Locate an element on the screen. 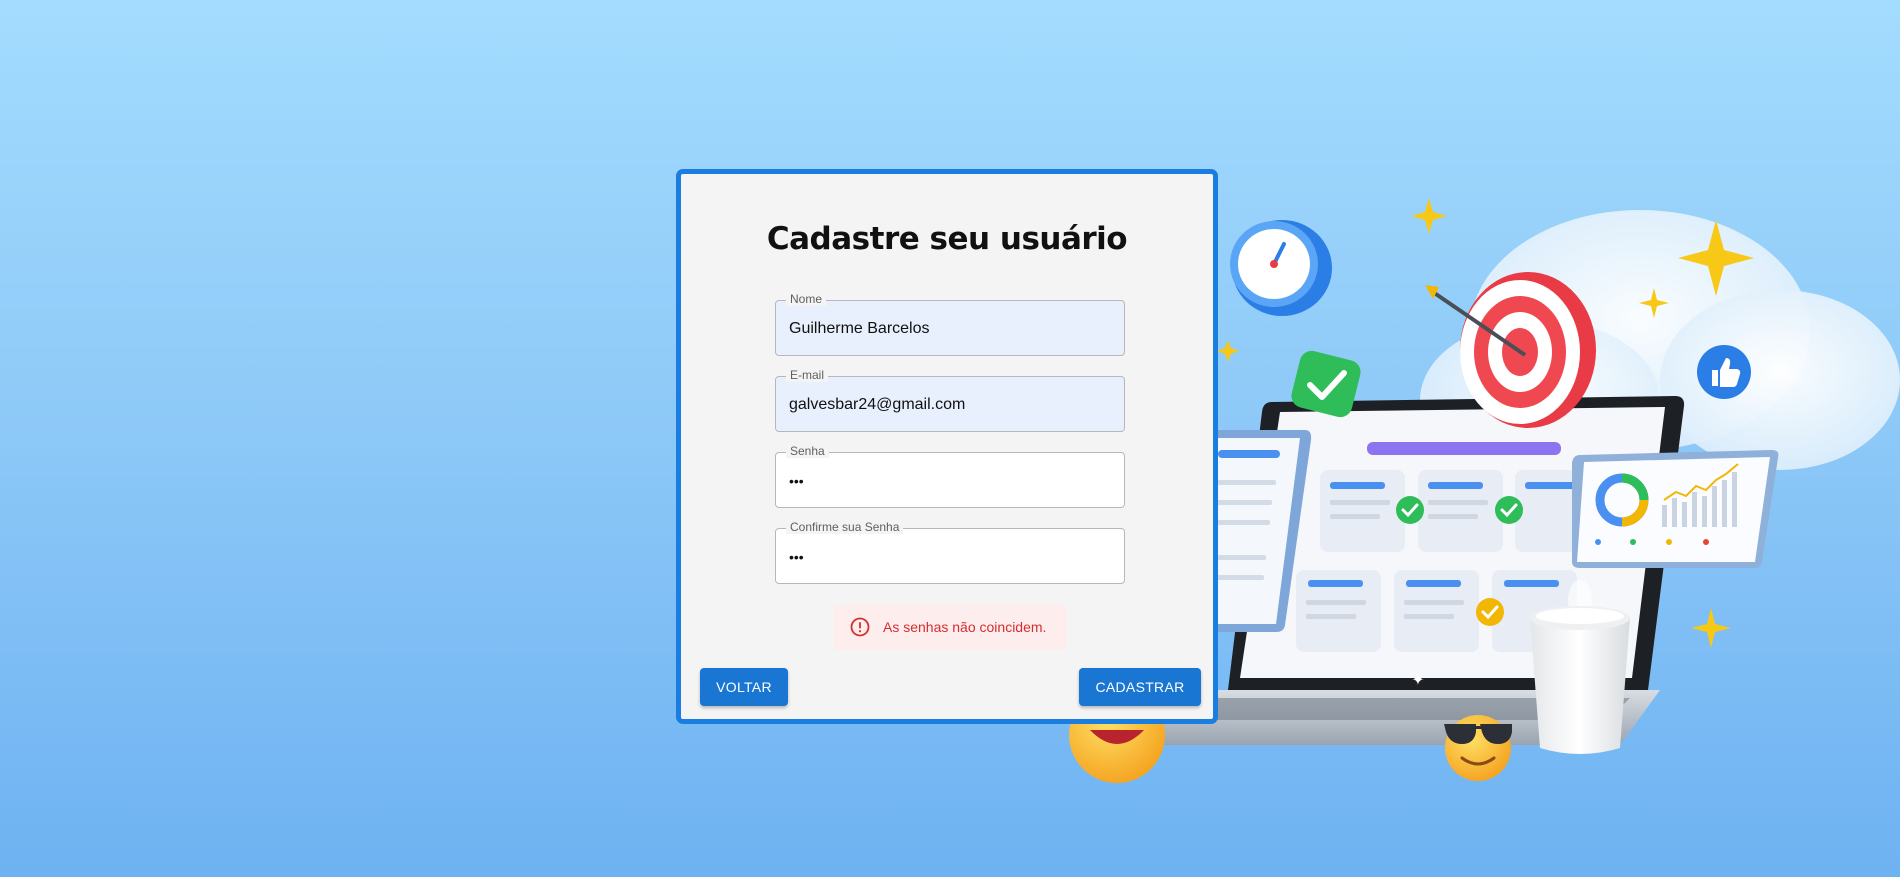 This screenshot has height=877, width=1900. name-field-label: Nome is located at coordinates (806, 299).